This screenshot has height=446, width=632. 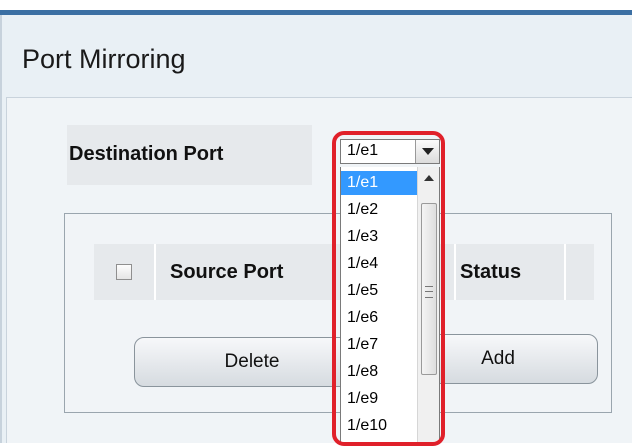 What do you see at coordinates (379, 237) in the screenshot?
I see `dropdown-option-1-e3: 1/e3` at bounding box center [379, 237].